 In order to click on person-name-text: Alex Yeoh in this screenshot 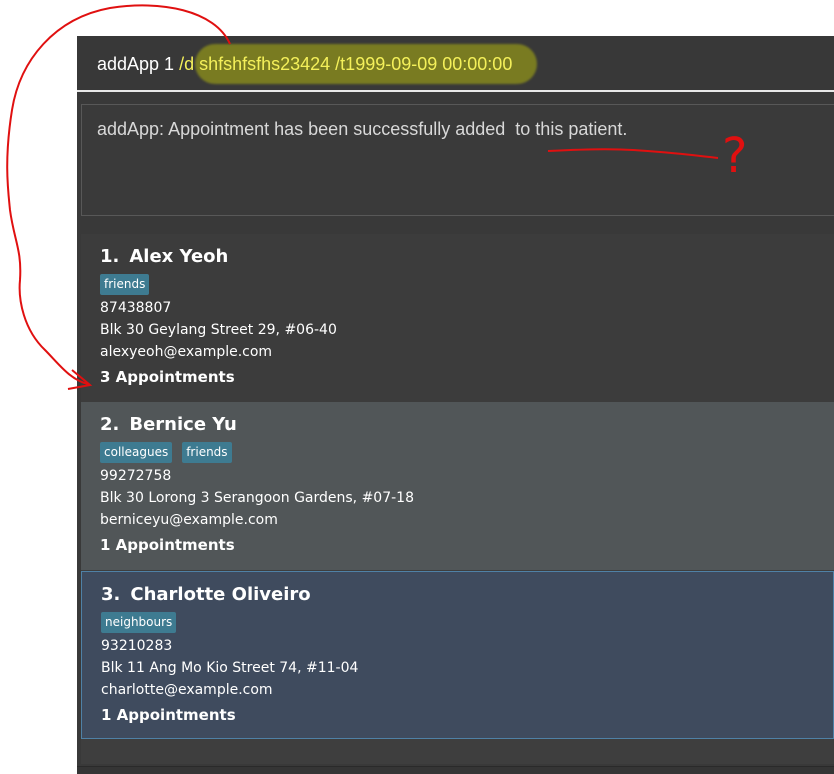, I will do `click(179, 256)`.